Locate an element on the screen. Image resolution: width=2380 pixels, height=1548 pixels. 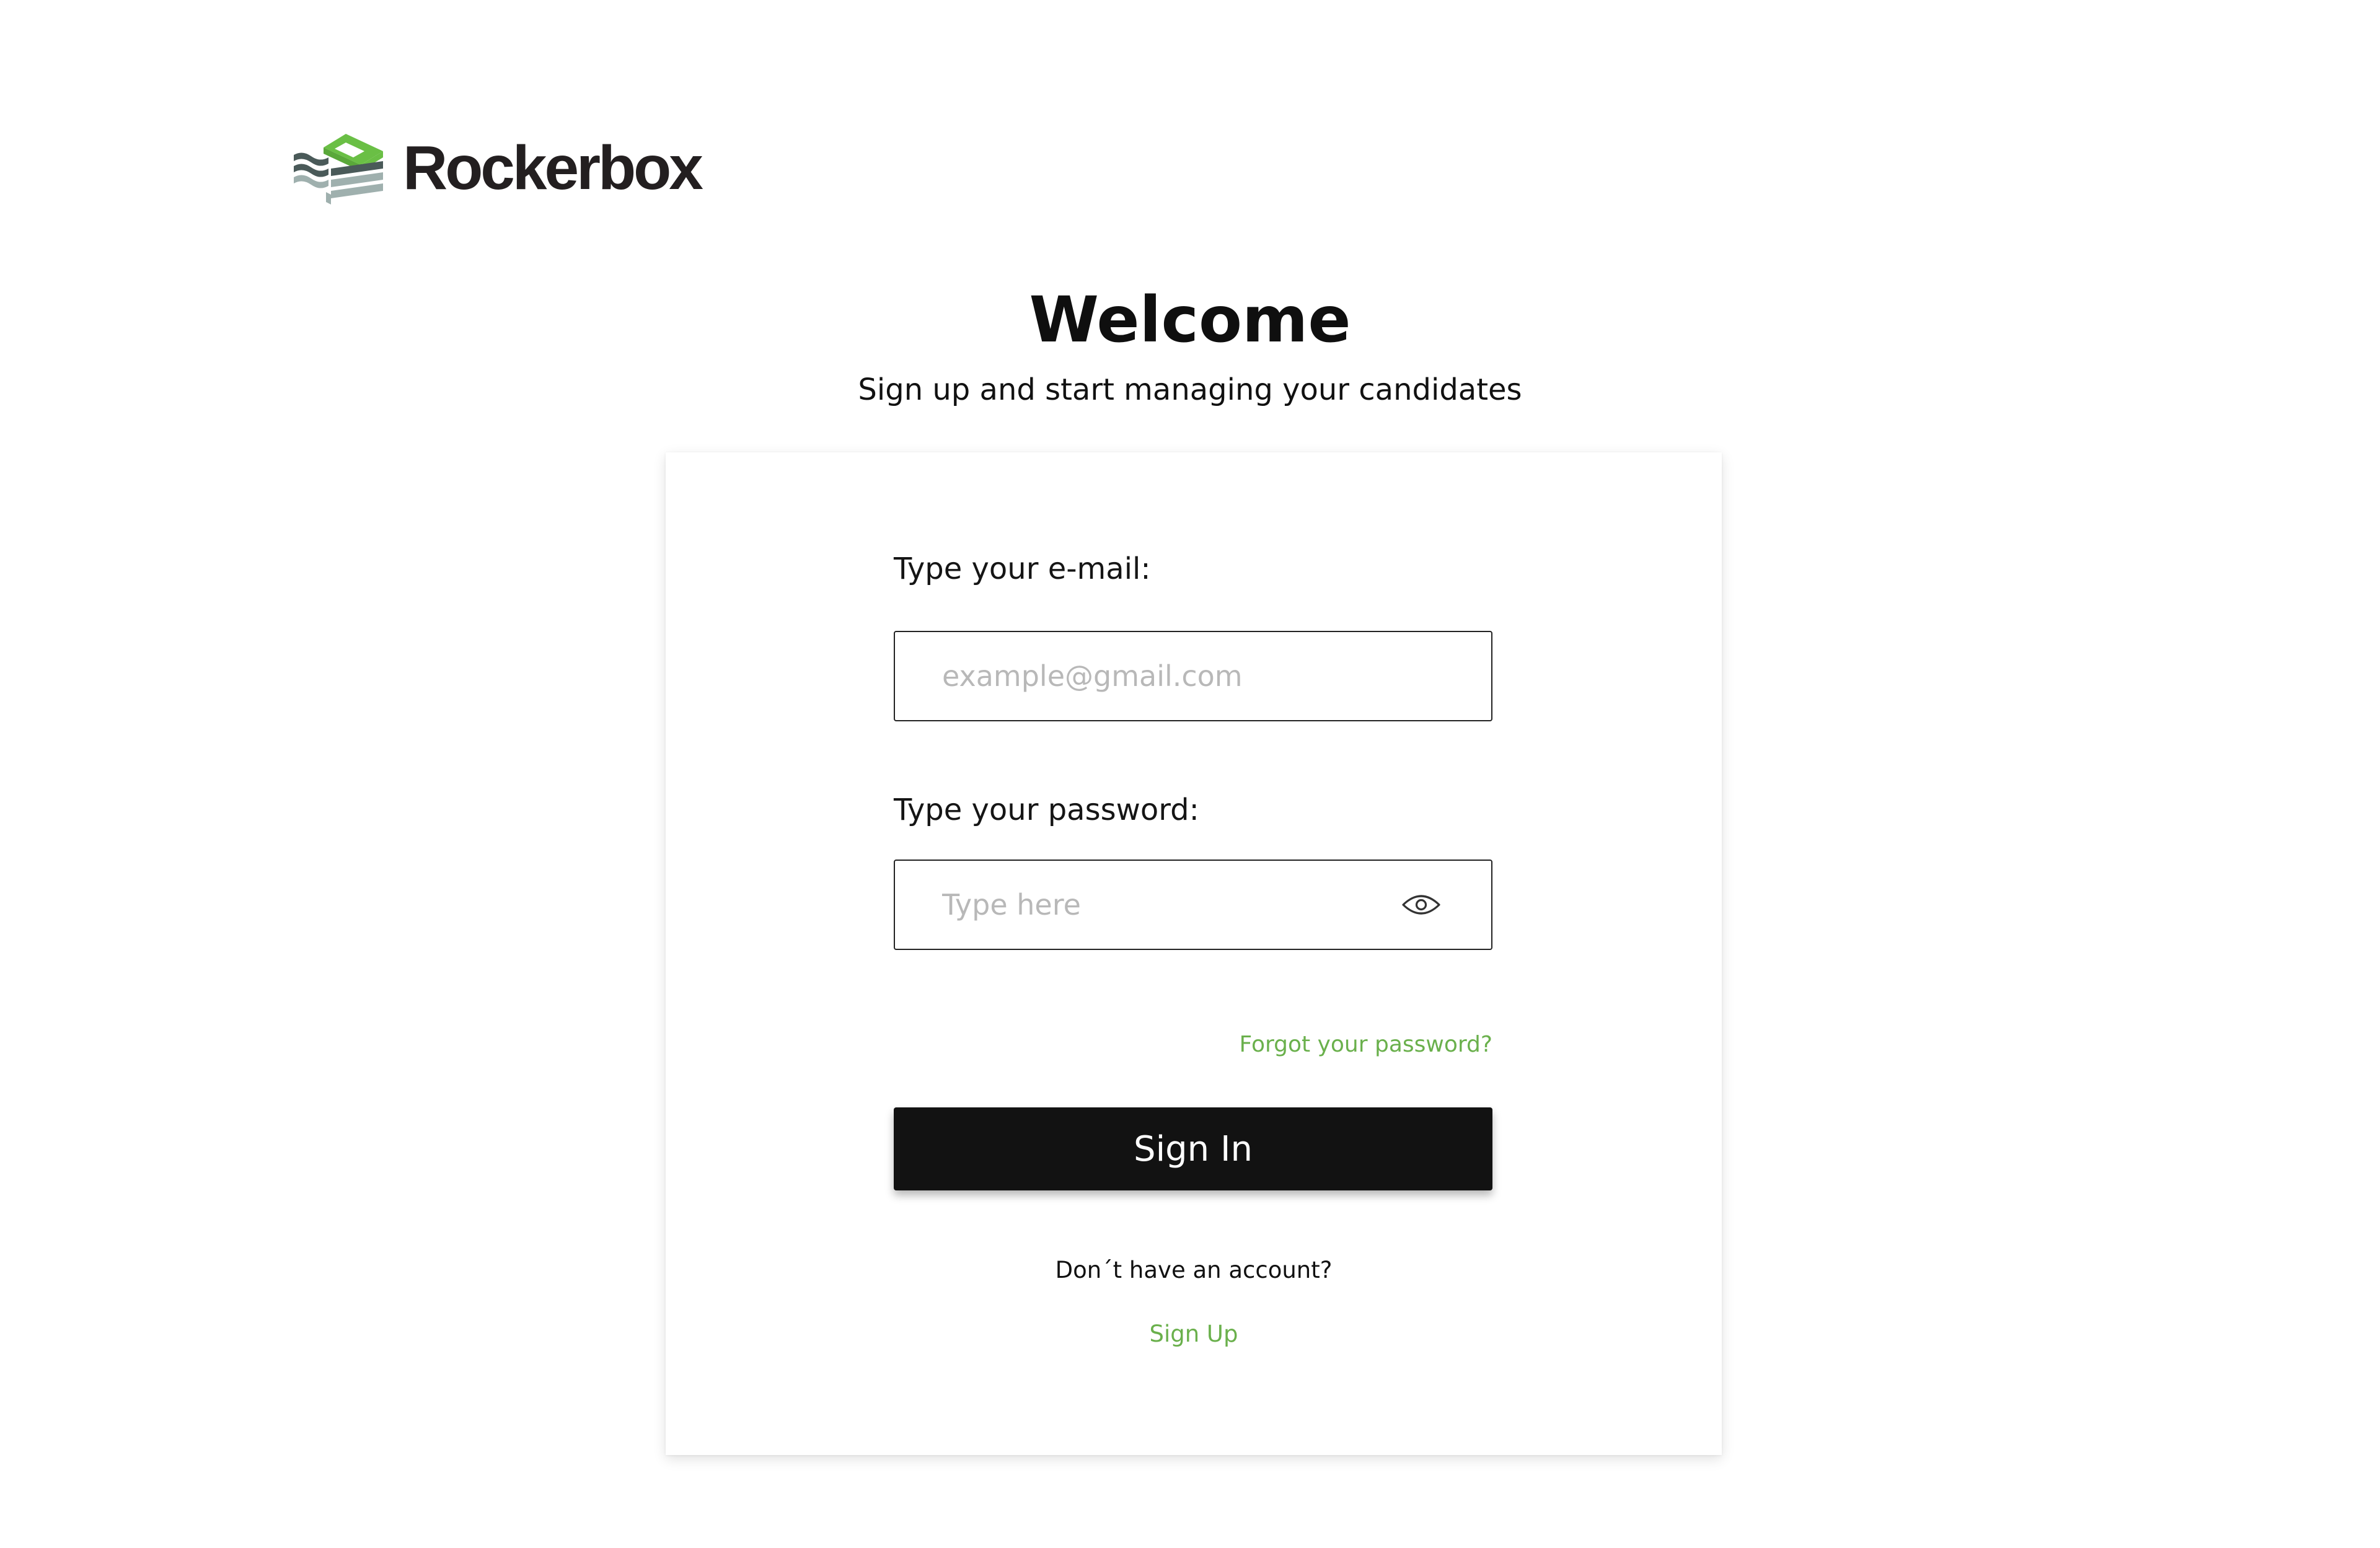
password-label: Type your password: is located at coordinates (1046, 810).